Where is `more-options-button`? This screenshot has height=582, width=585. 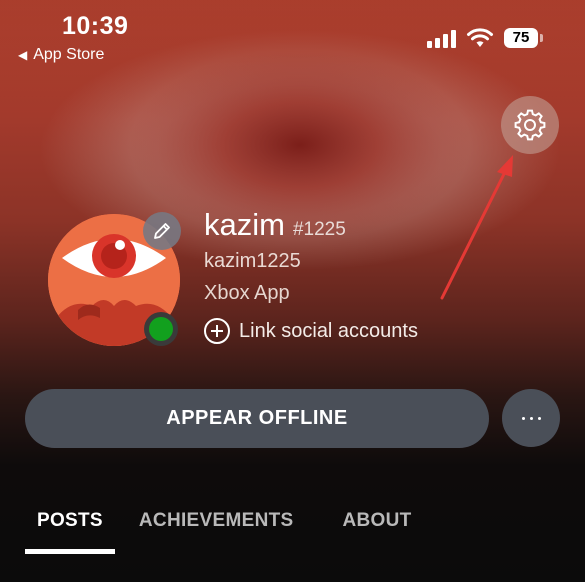 more-options-button is located at coordinates (531, 418).